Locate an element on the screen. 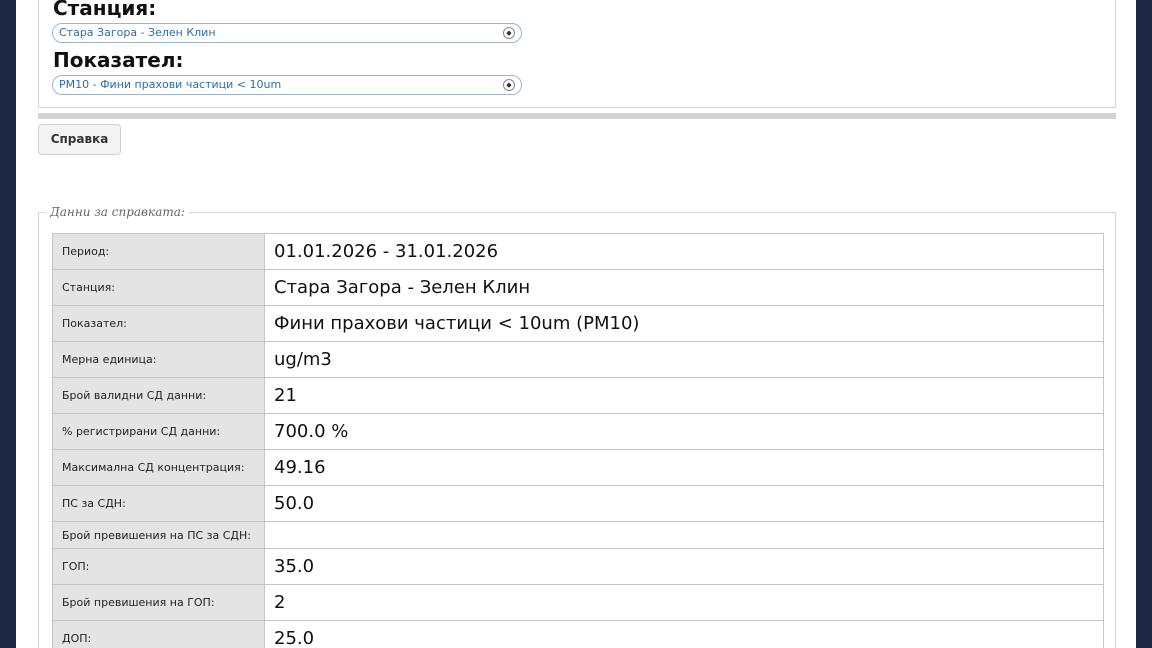 This screenshot has width=1152, height=648. report-row-value: 21 is located at coordinates (684, 395).